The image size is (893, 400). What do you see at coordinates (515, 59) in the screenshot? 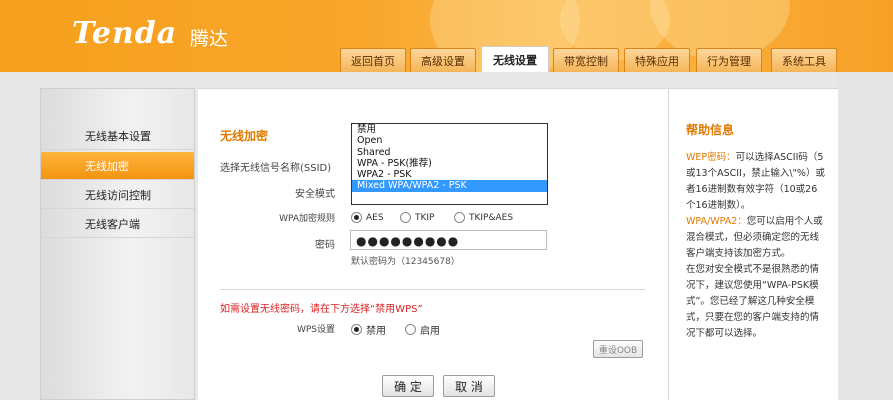
I see `tab-wireless: 无线设置` at bounding box center [515, 59].